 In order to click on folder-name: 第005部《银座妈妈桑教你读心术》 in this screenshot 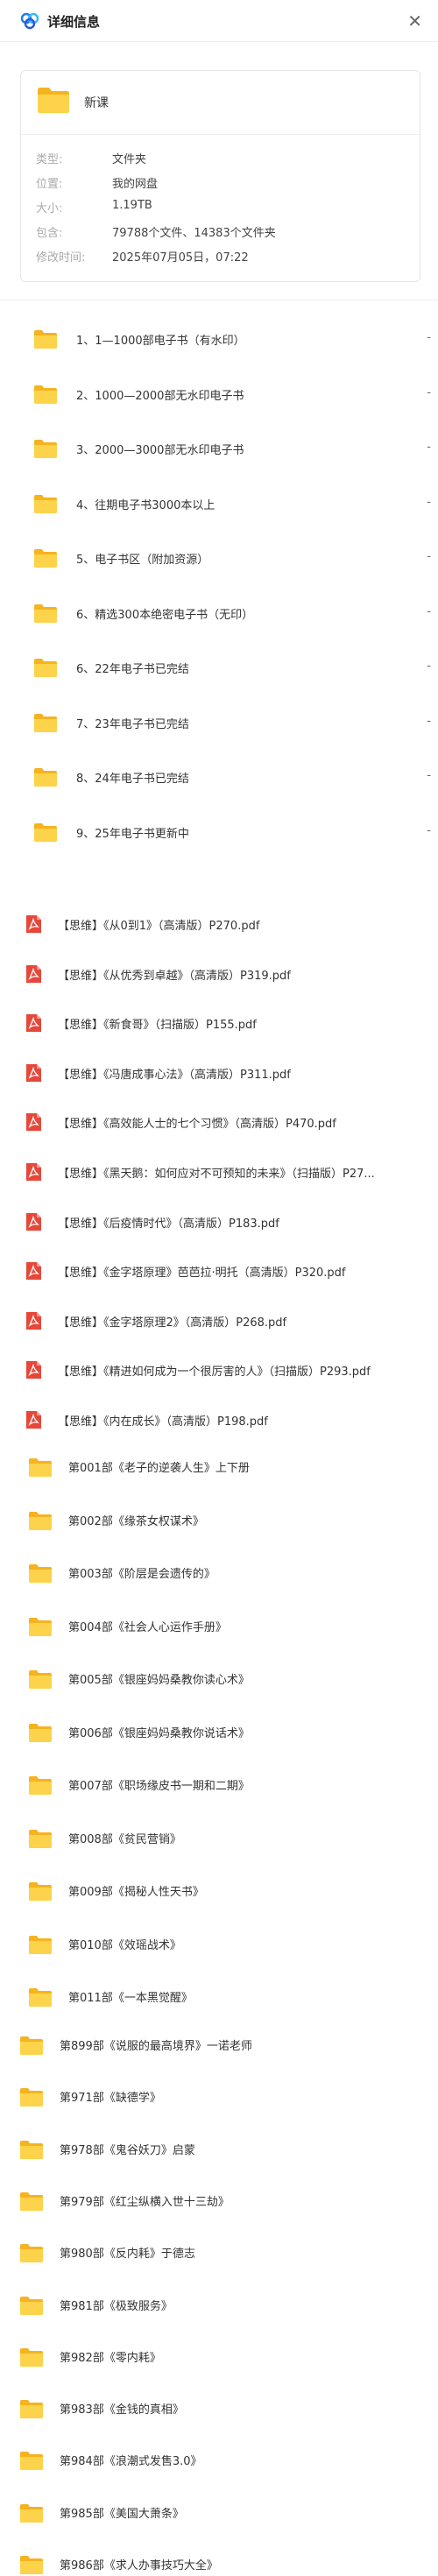, I will do `click(159, 1680)`.